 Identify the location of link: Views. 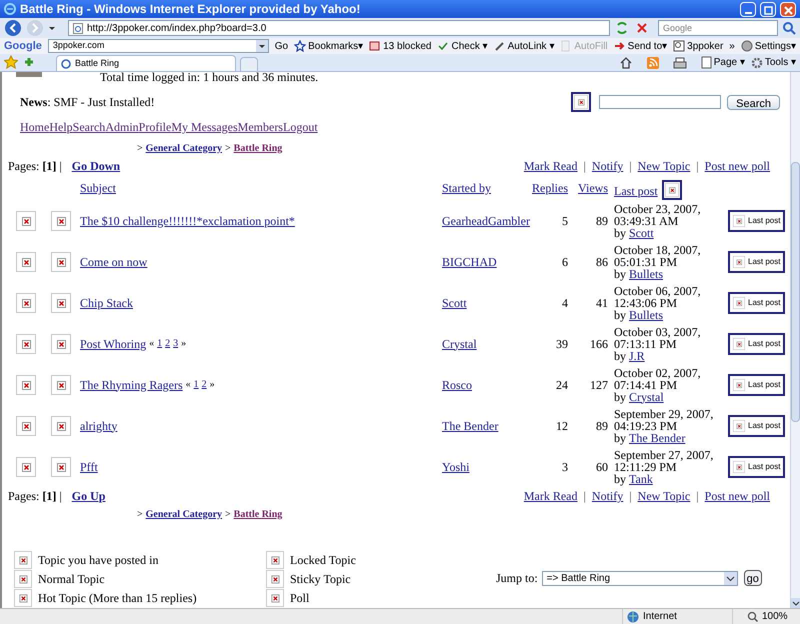
(593, 188).